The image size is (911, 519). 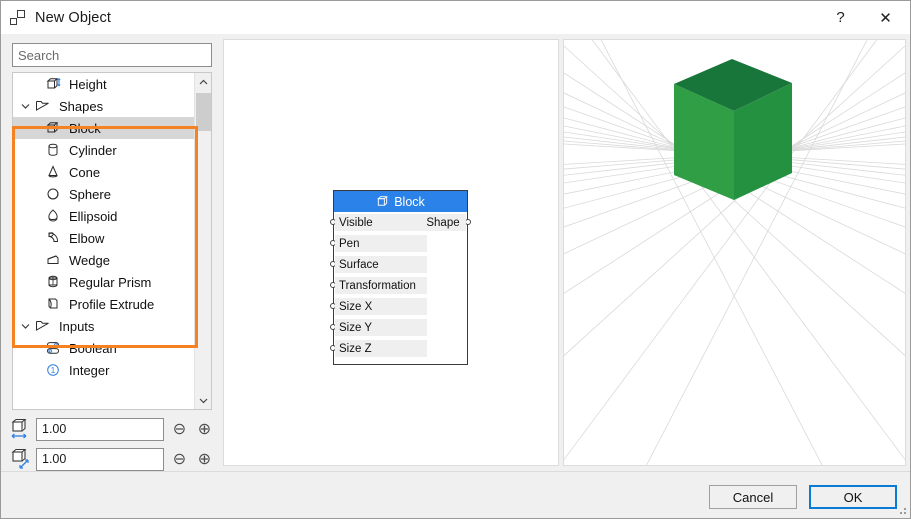 I want to click on size-y-increment: ⊕, so click(x=204, y=459).